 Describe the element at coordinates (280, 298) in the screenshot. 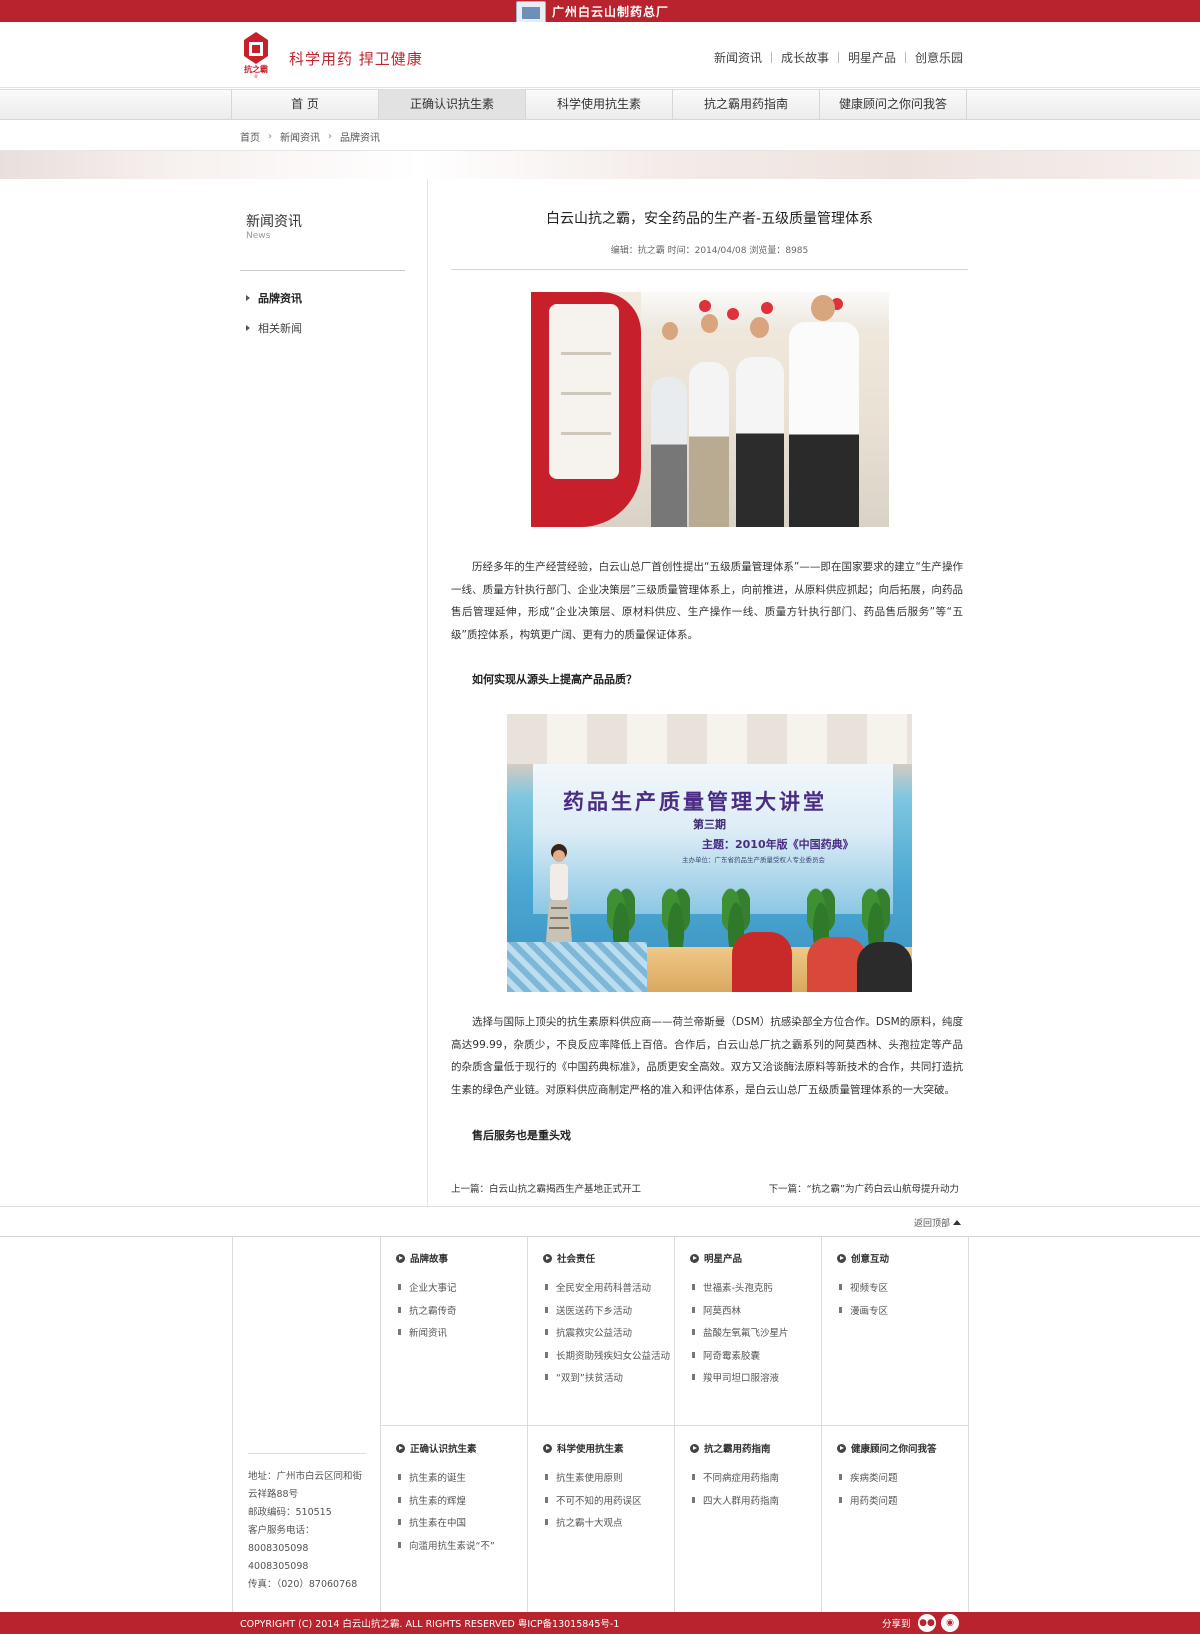

I see `sidebar-item-label: 品牌资讯` at that location.